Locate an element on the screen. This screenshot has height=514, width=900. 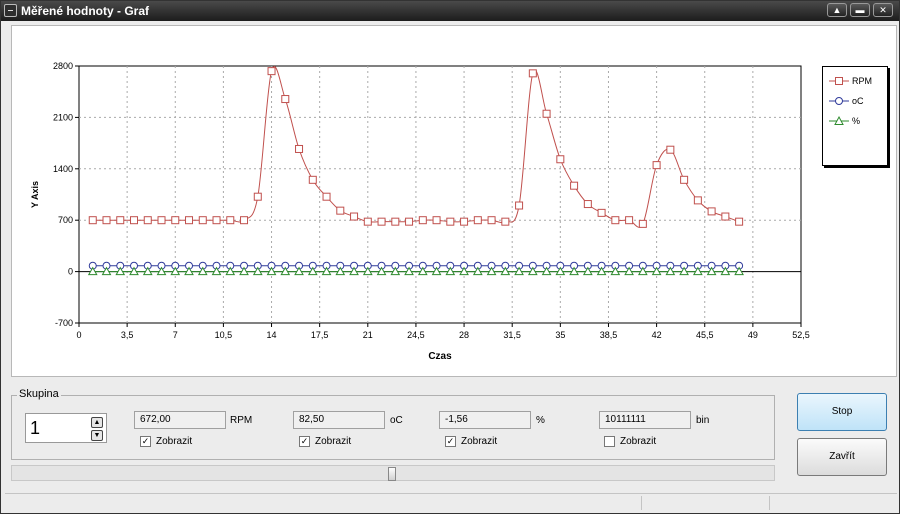
spinner-down-icon: ▼ is located at coordinates (97, 435).